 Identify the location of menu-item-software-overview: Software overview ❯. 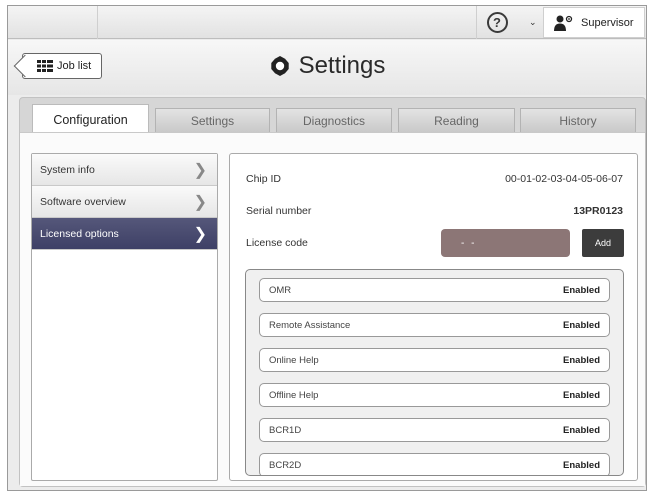
(124, 202).